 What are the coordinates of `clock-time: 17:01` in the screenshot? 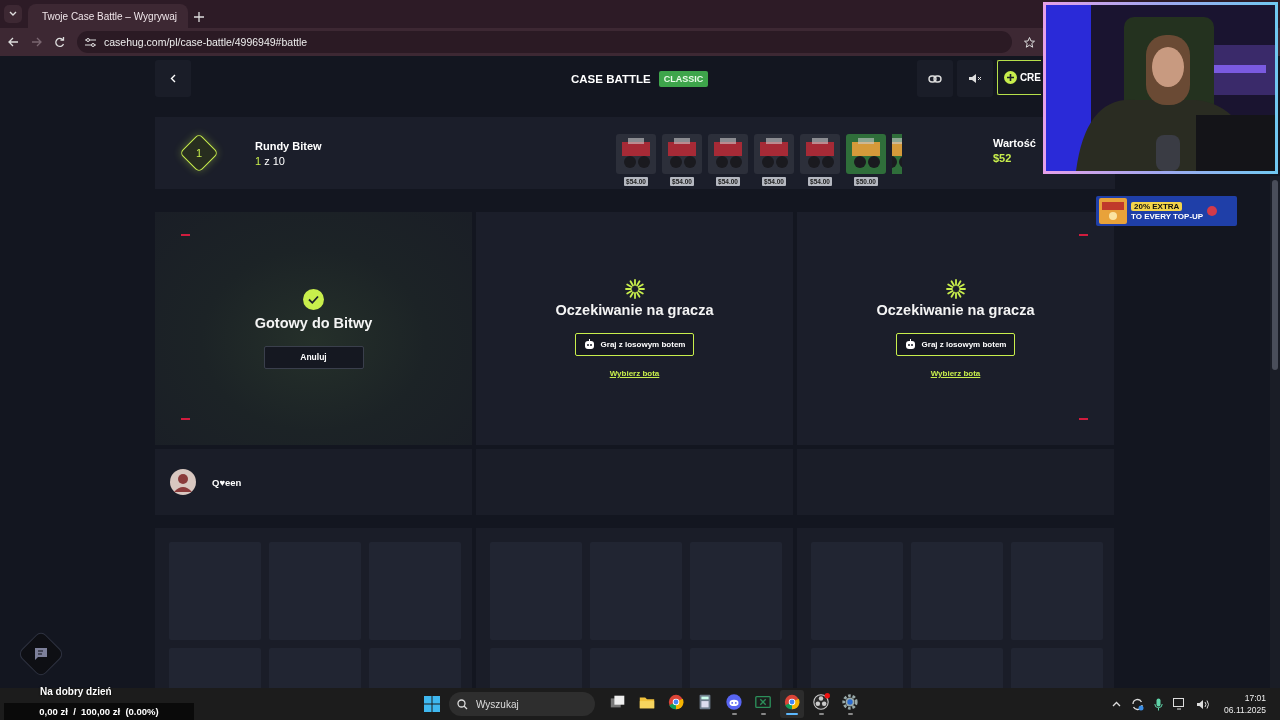 It's located at (1255, 698).